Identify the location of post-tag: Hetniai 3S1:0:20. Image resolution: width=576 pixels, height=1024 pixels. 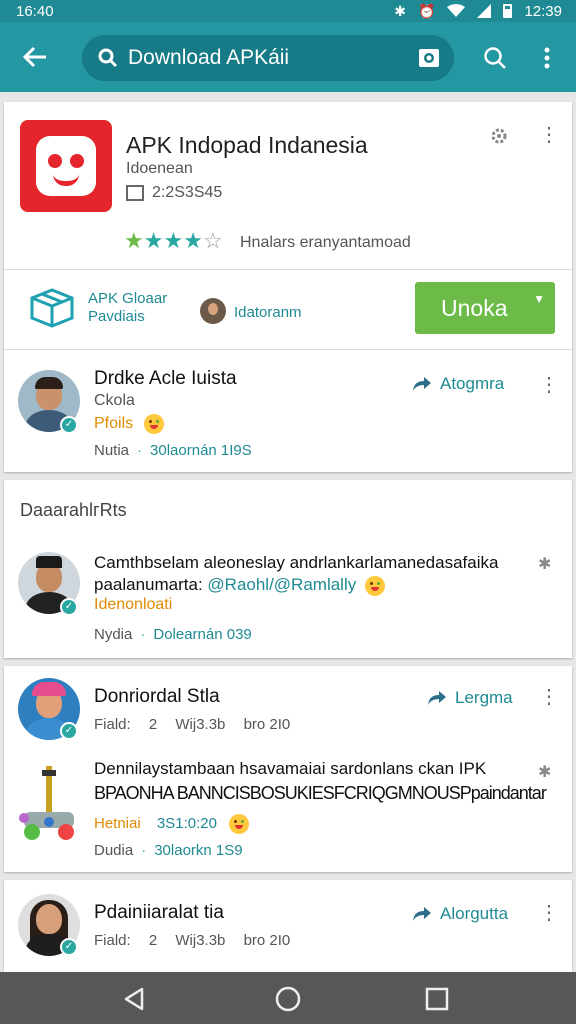
(172, 824).